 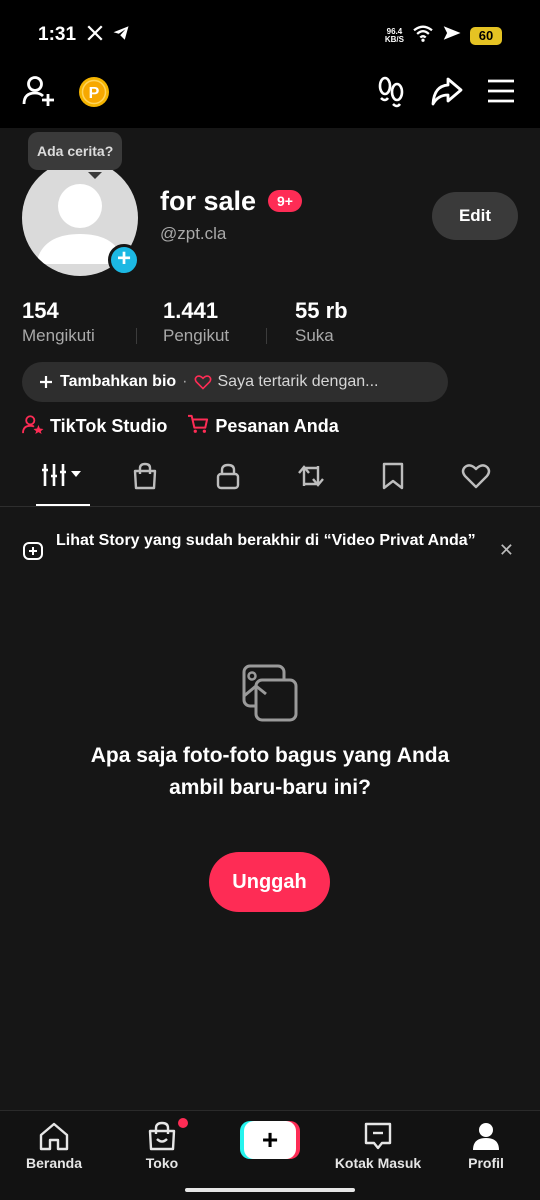 What do you see at coordinates (475, 216) in the screenshot?
I see `edit-profile-button: Edit` at bounding box center [475, 216].